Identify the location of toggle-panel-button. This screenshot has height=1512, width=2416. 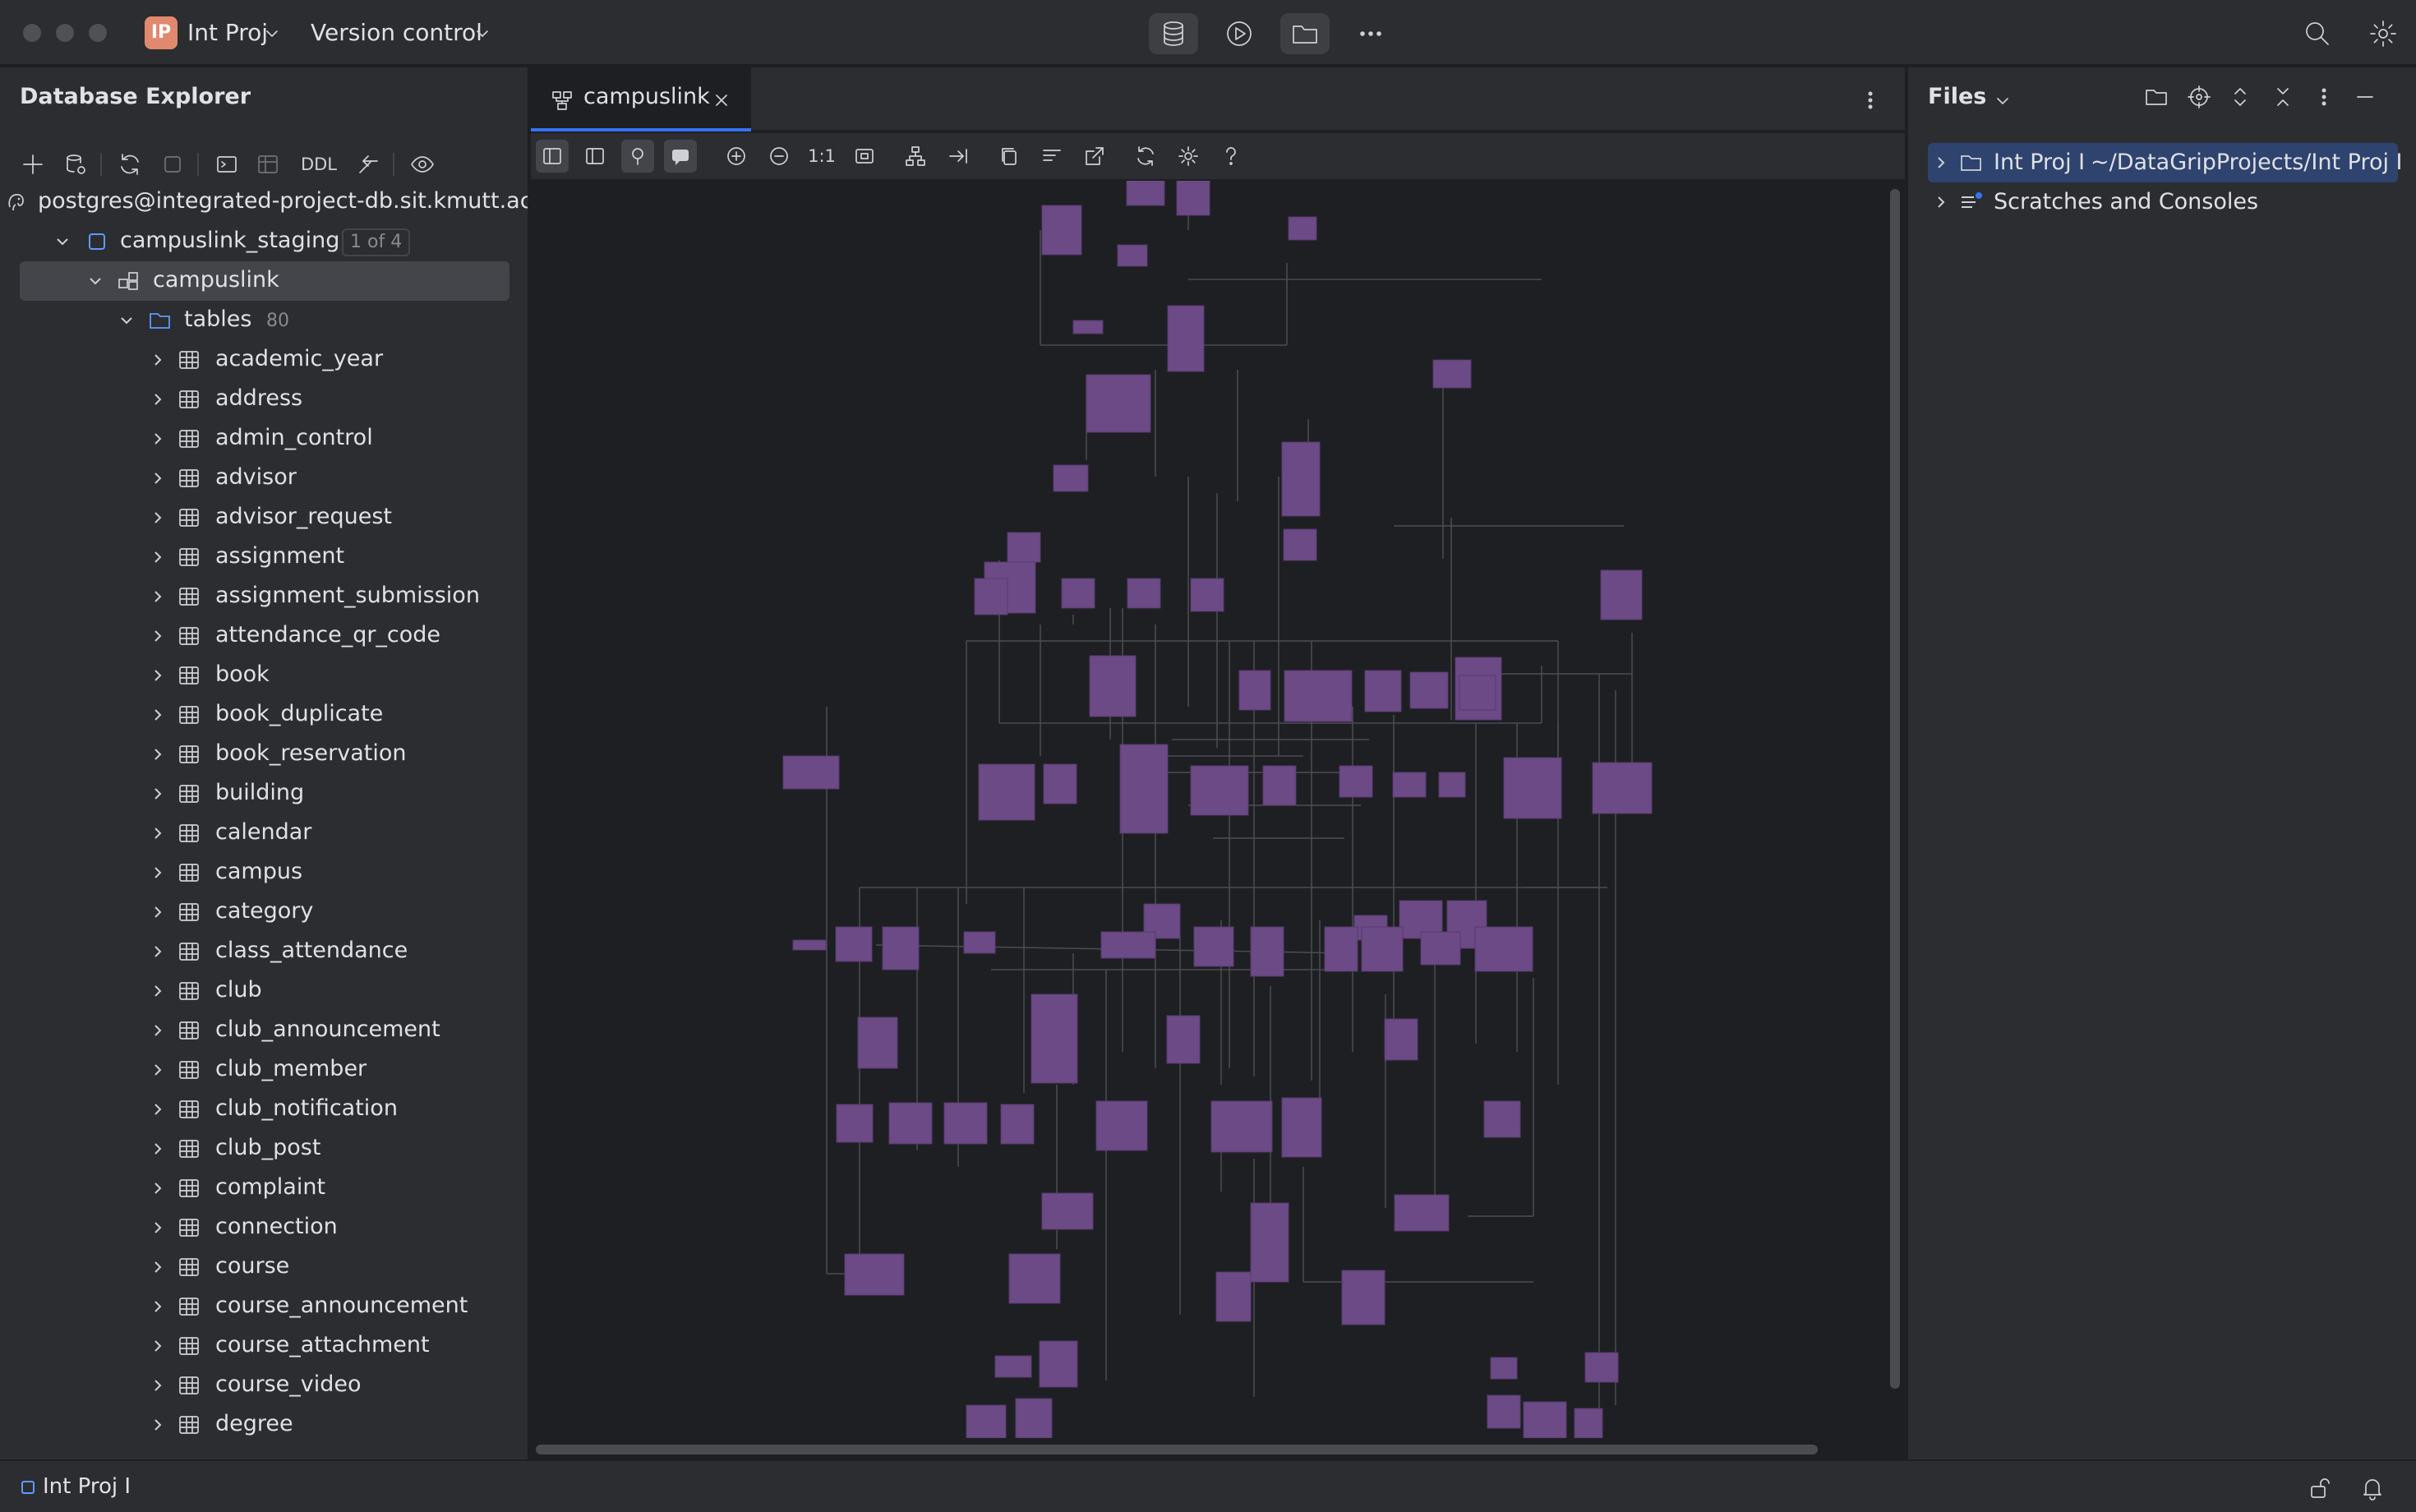
(595, 157).